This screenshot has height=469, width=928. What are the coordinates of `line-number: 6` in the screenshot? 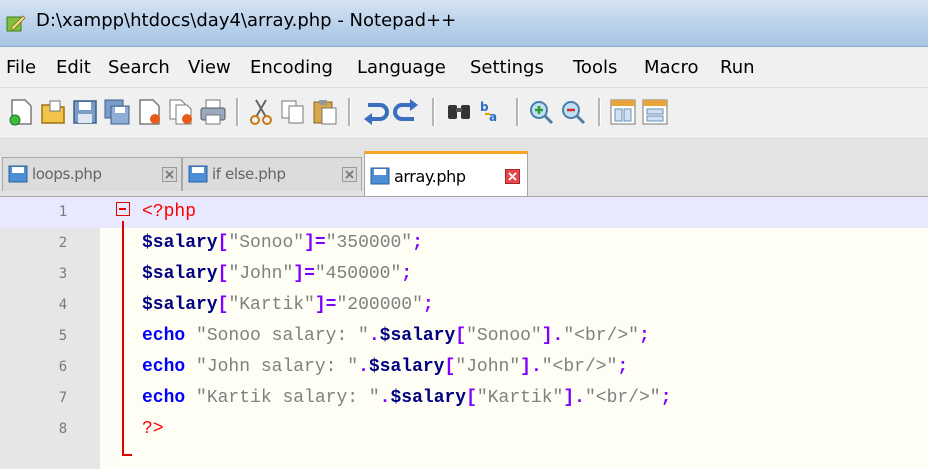 It's located at (63, 367).